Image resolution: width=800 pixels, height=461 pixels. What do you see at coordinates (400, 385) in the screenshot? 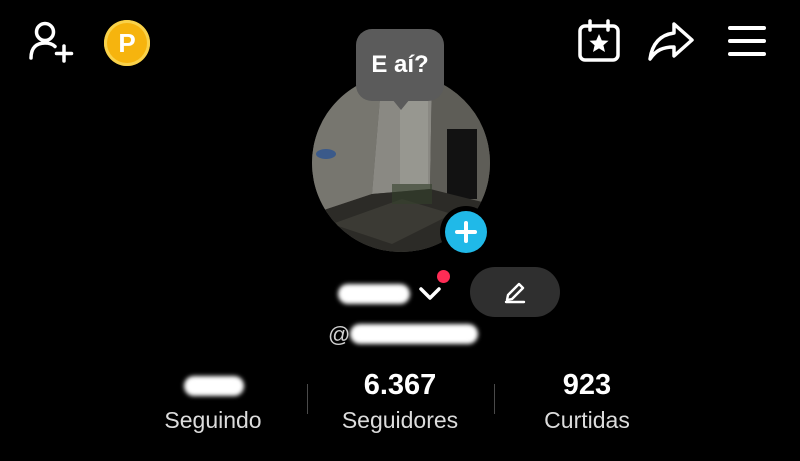
I see `followers-count: 6.367` at bounding box center [400, 385].